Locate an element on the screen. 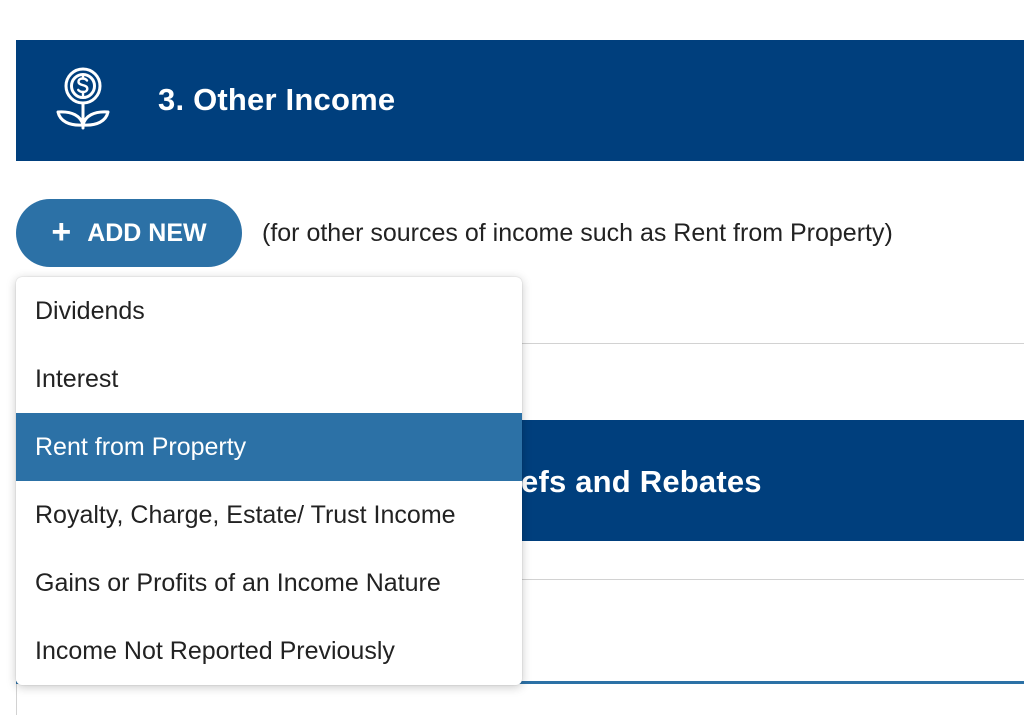  add-new-label: ADD NEW is located at coordinates (147, 232).